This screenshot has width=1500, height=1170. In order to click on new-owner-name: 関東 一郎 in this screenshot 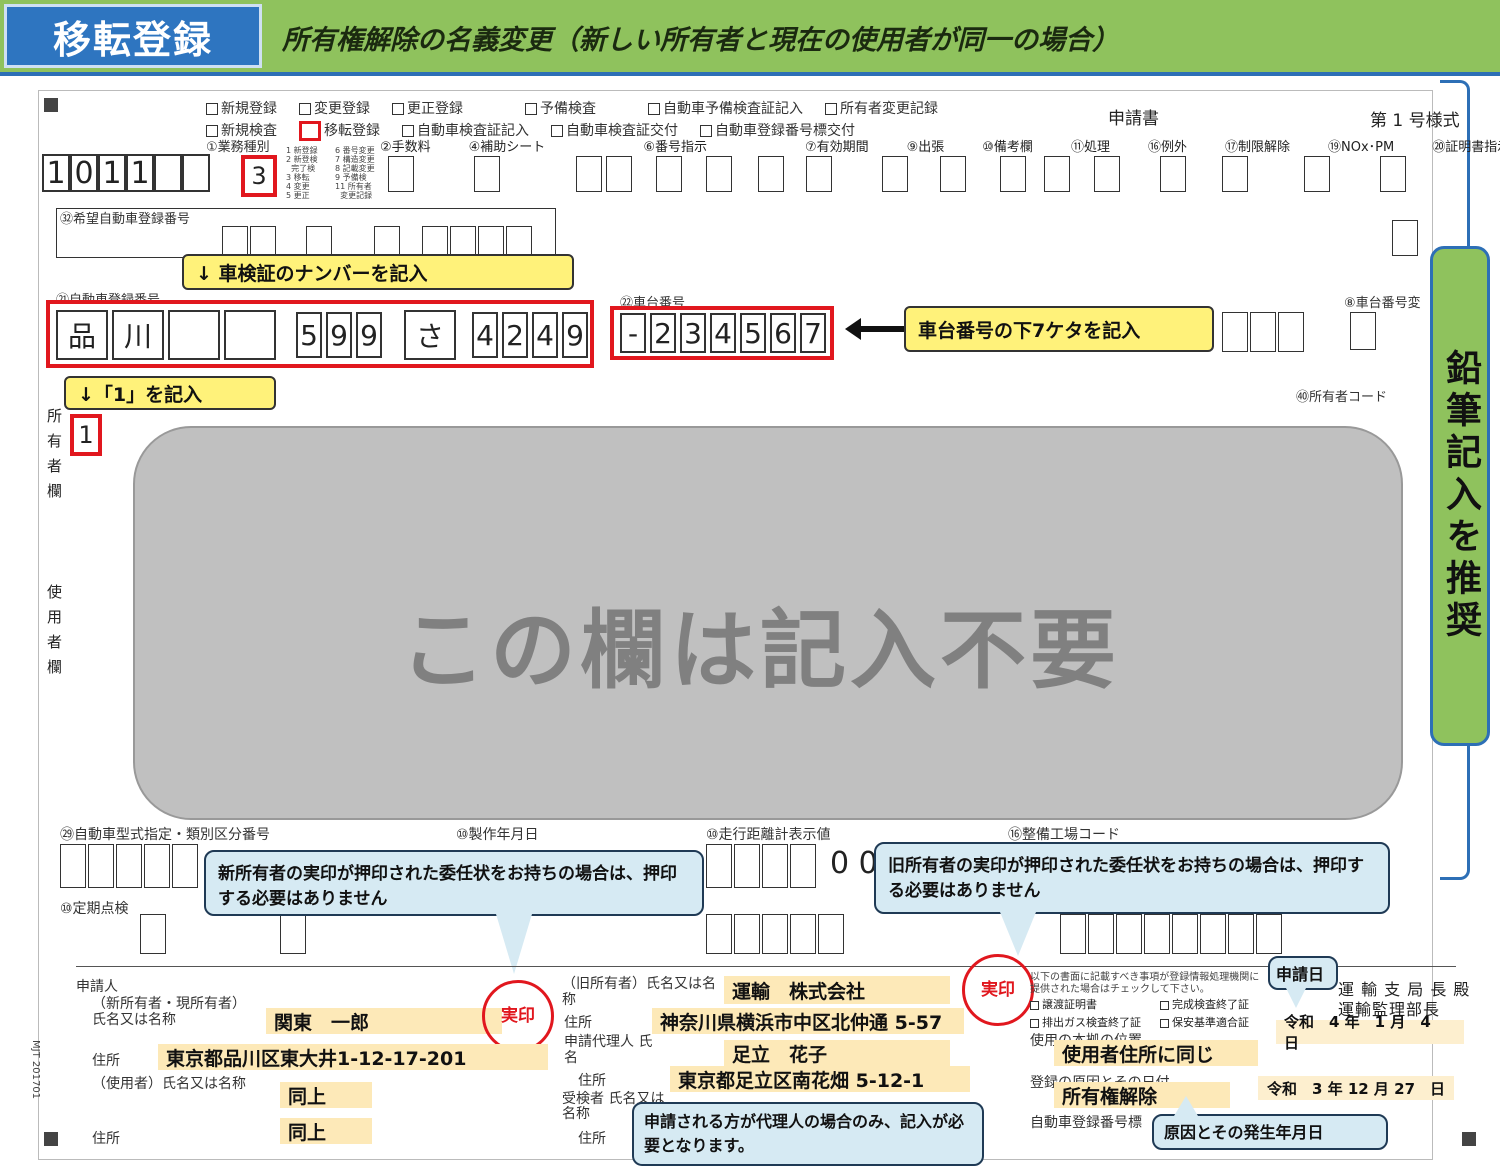, I will do `click(384, 1021)`.